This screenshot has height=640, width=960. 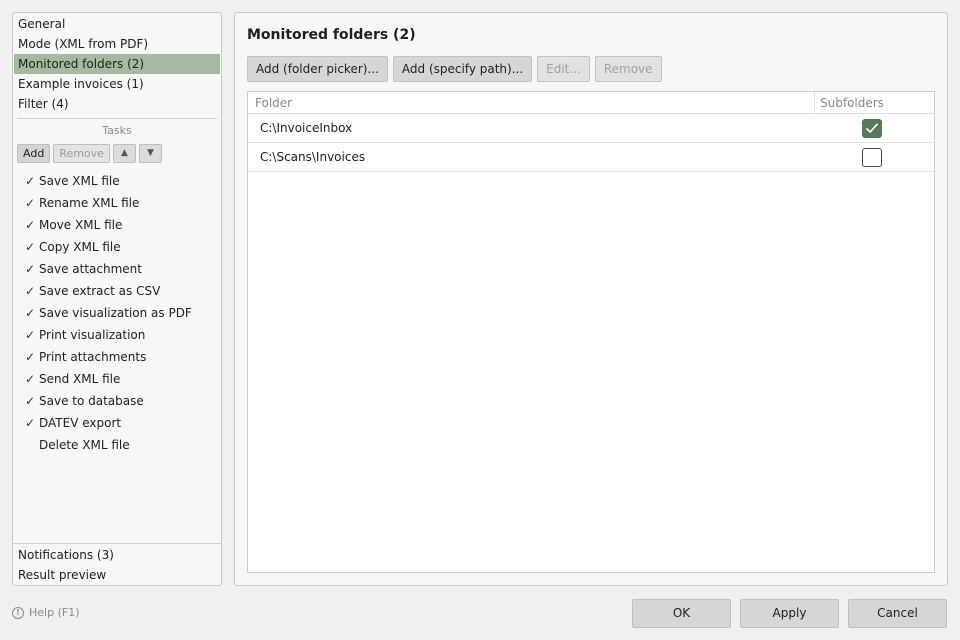 I want to click on task-label: Save visualization as PDF, so click(x=115, y=313).